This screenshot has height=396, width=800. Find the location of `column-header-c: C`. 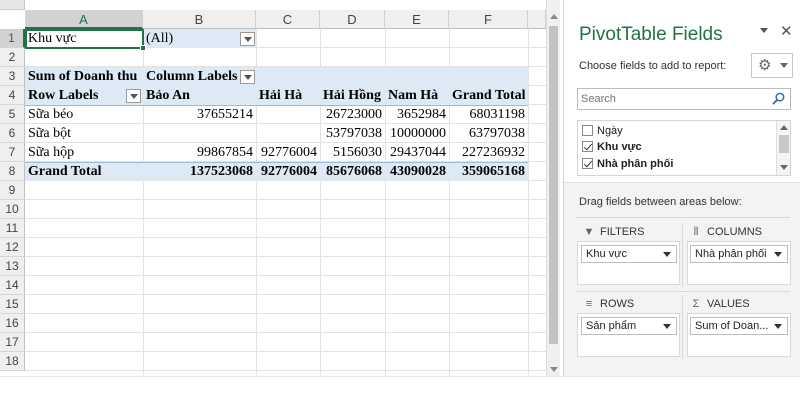

column-header-c: C is located at coordinates (288, 19).